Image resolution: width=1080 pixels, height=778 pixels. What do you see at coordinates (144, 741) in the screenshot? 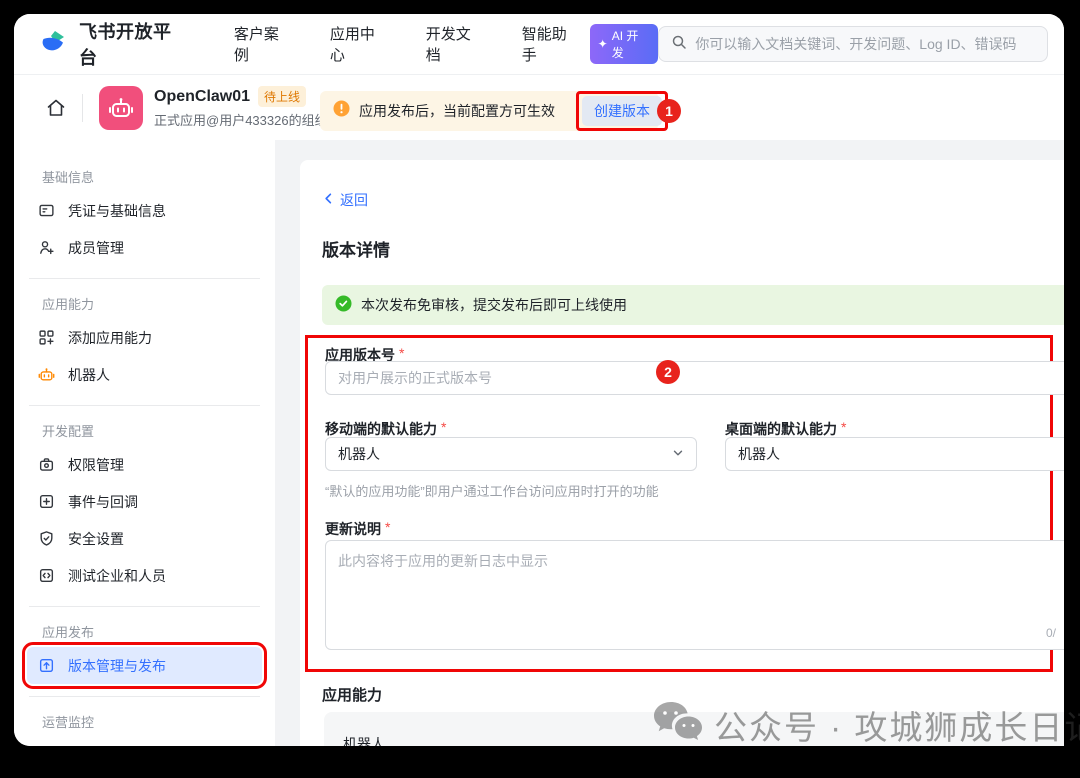
I see `sidebar-item-log-search: 日志检索` at bounding box center [144, 741].